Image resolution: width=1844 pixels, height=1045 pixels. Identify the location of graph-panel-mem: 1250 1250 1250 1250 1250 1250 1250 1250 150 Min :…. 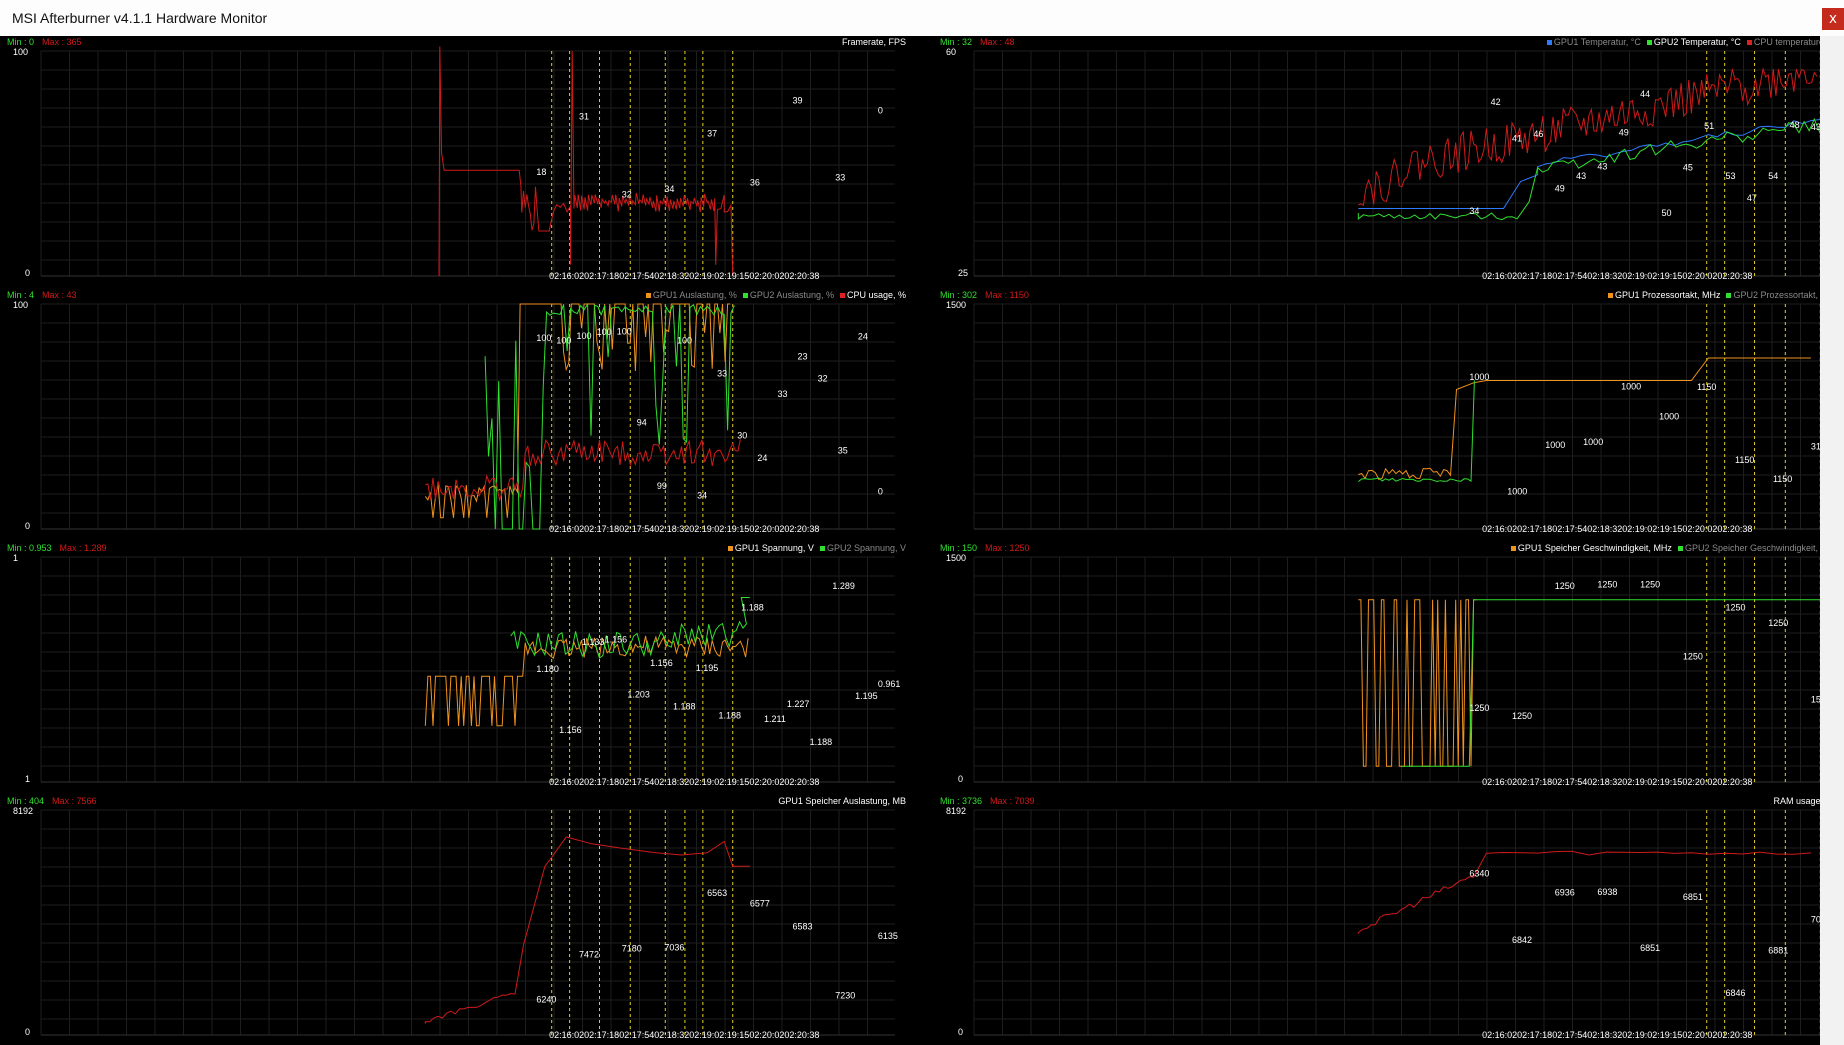
(1390, 665).